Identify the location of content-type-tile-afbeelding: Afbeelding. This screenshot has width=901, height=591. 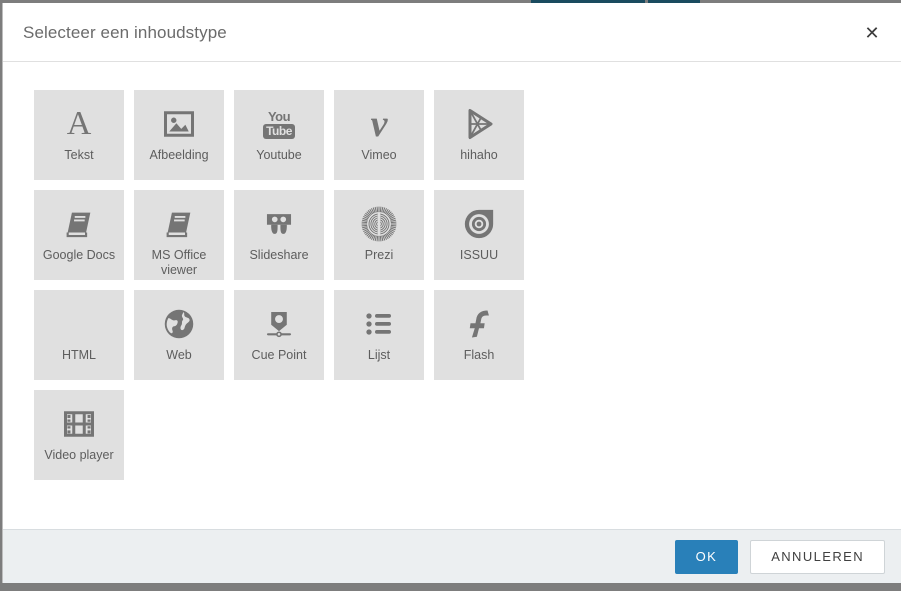
(179, 135).